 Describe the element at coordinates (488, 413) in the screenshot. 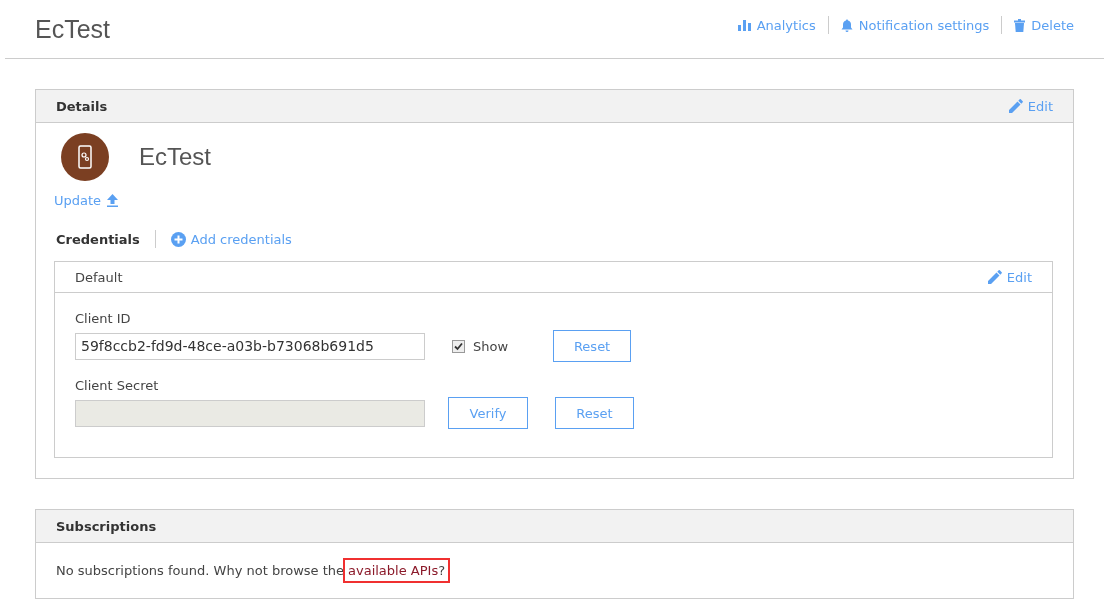

I see `verify-button: Verify` at that location.